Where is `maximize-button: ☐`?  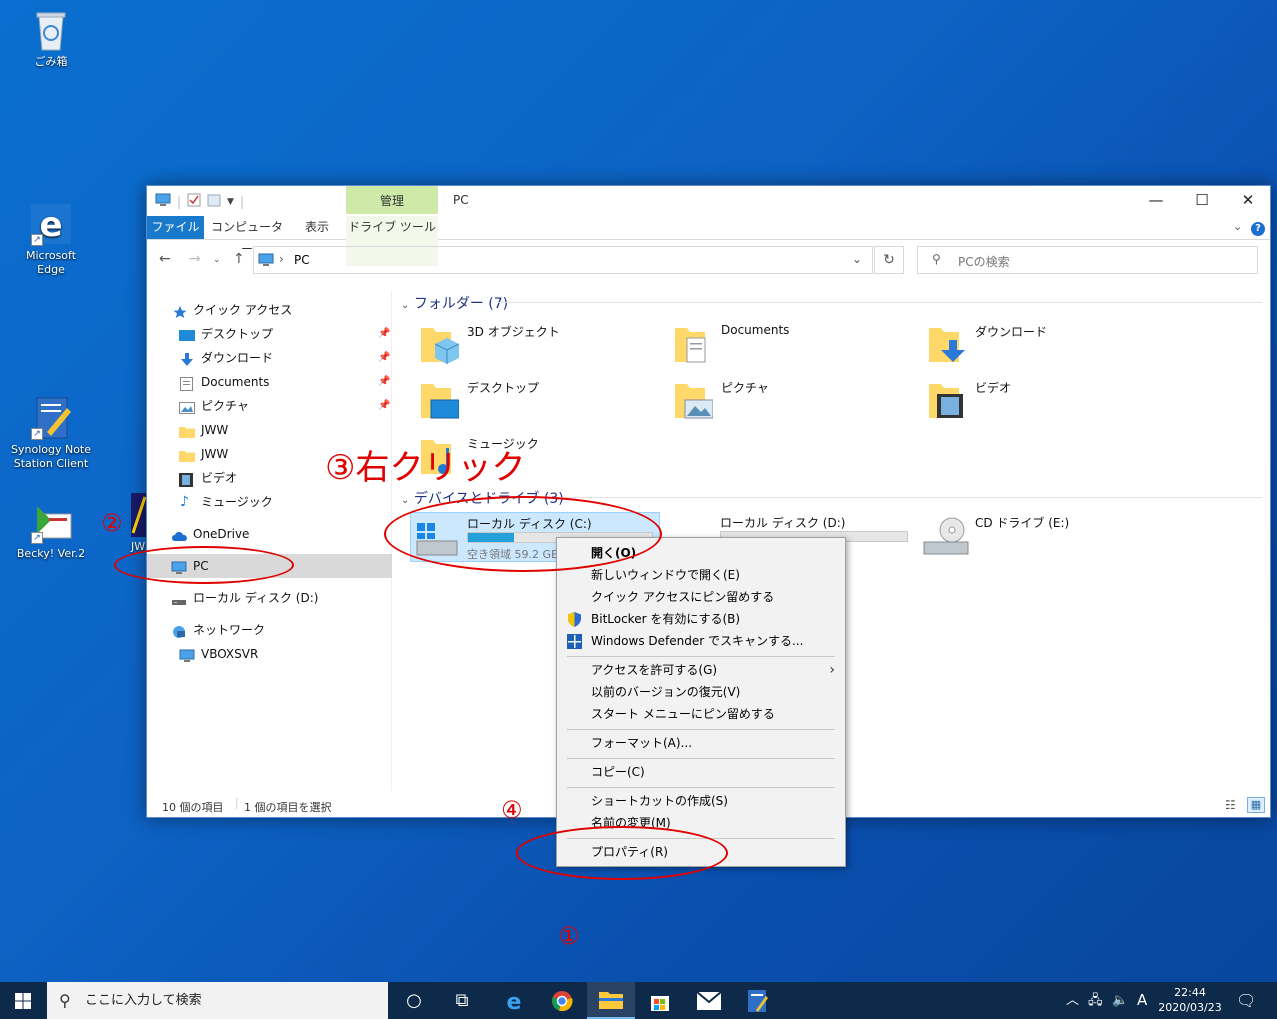
maximize-button: ☐ is located at coordinates (1202, 201).